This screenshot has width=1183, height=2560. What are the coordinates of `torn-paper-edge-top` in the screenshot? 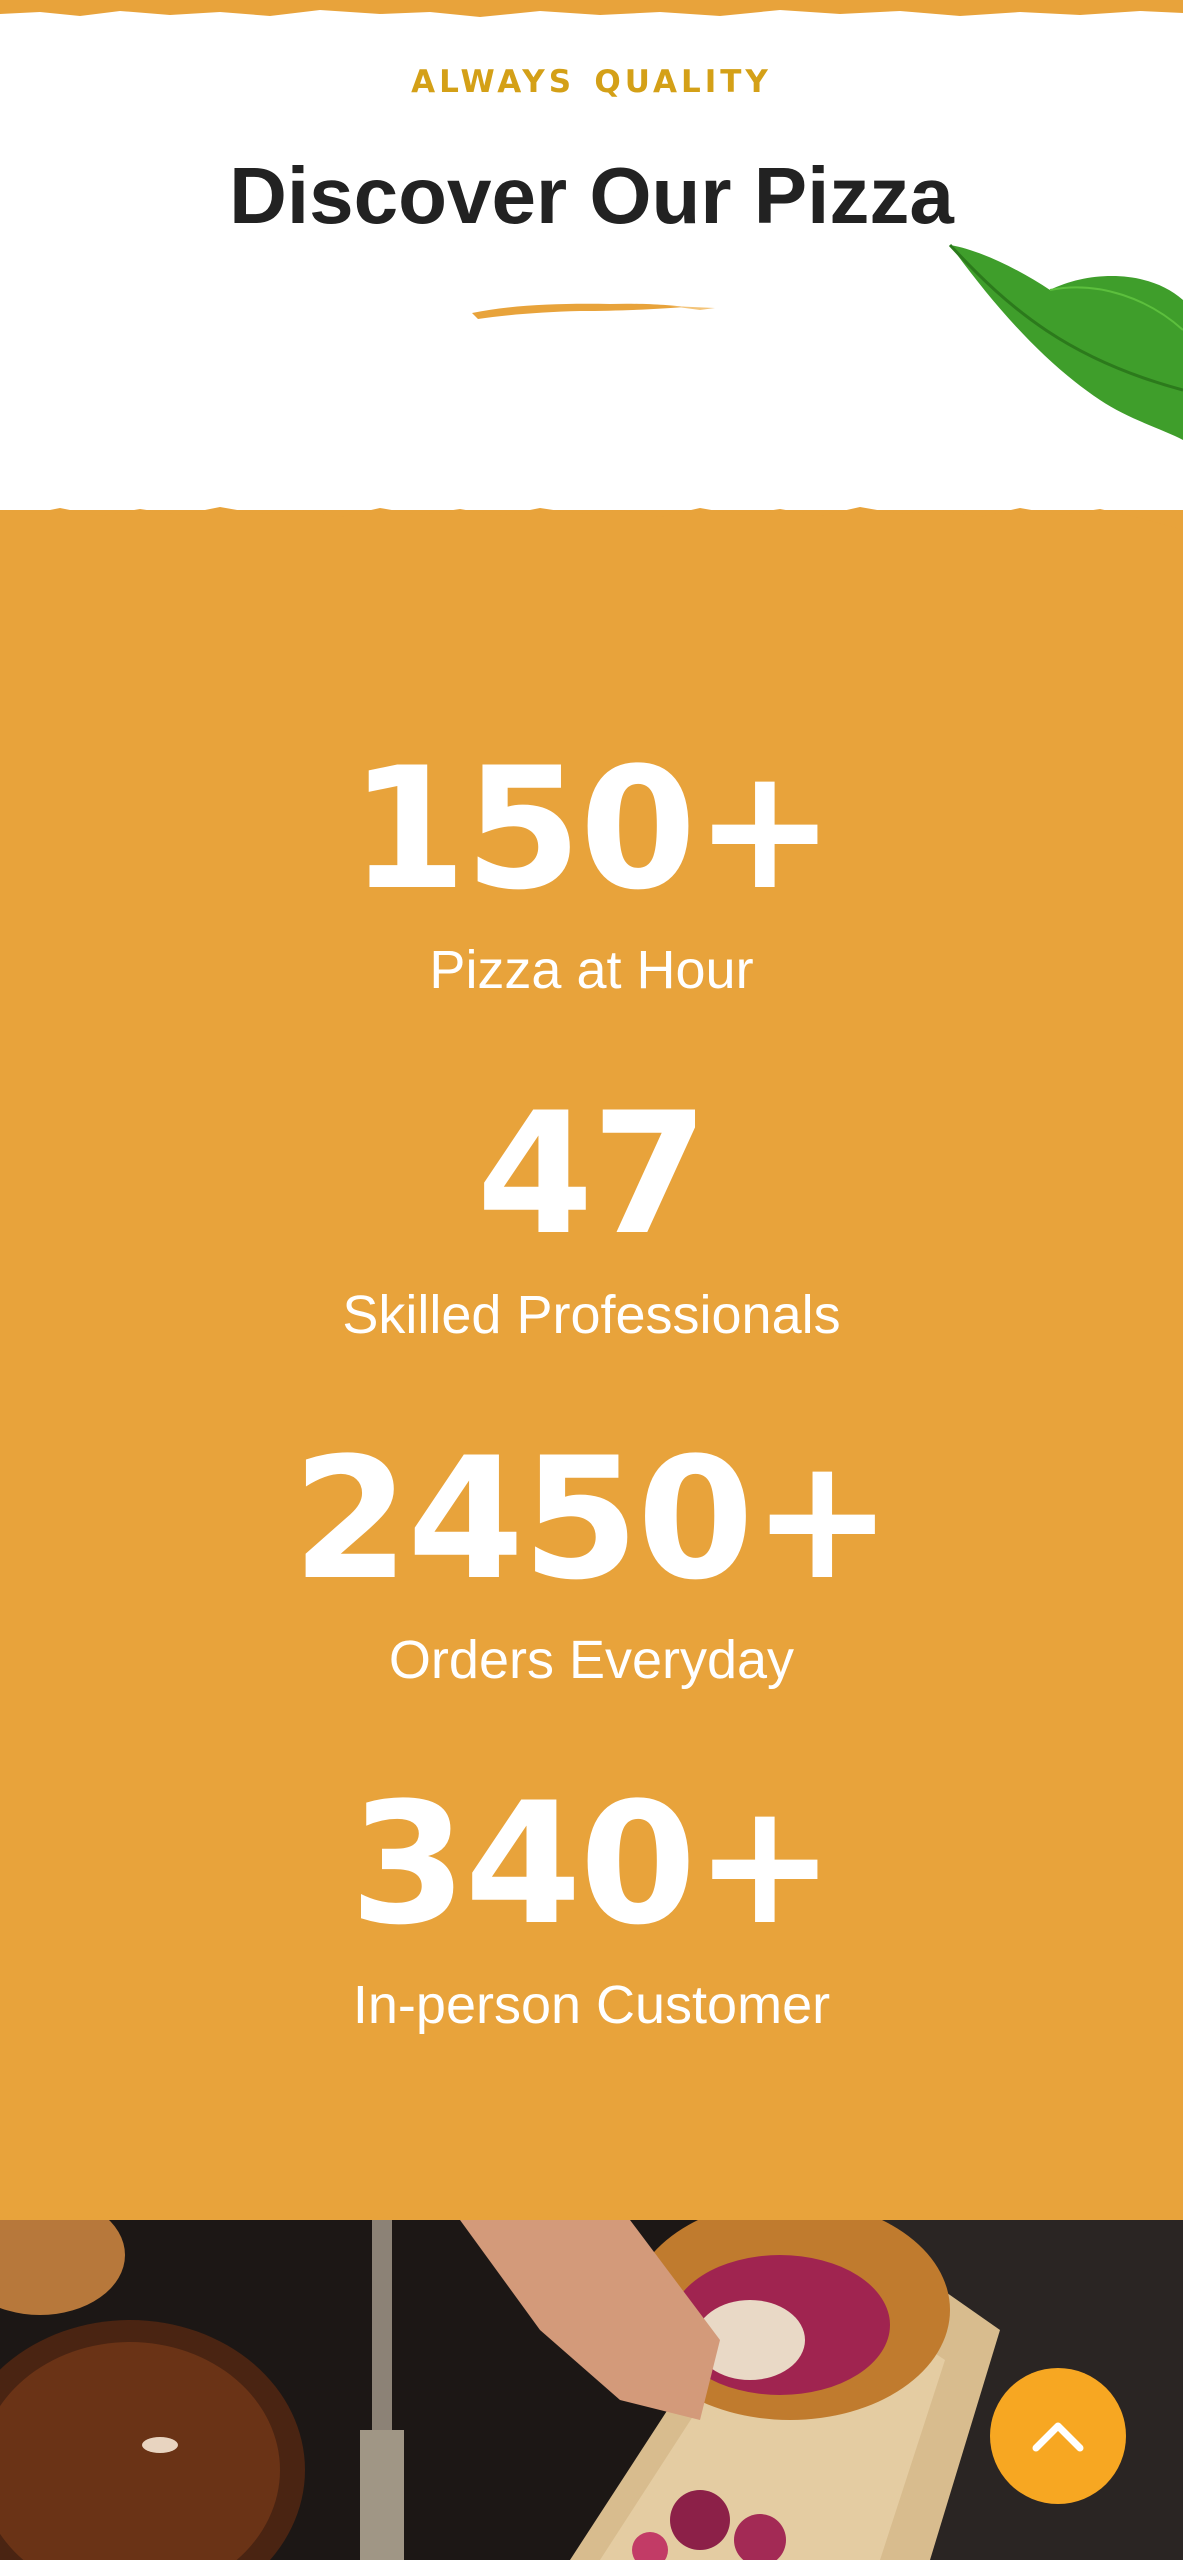 It's located at (591, 20).